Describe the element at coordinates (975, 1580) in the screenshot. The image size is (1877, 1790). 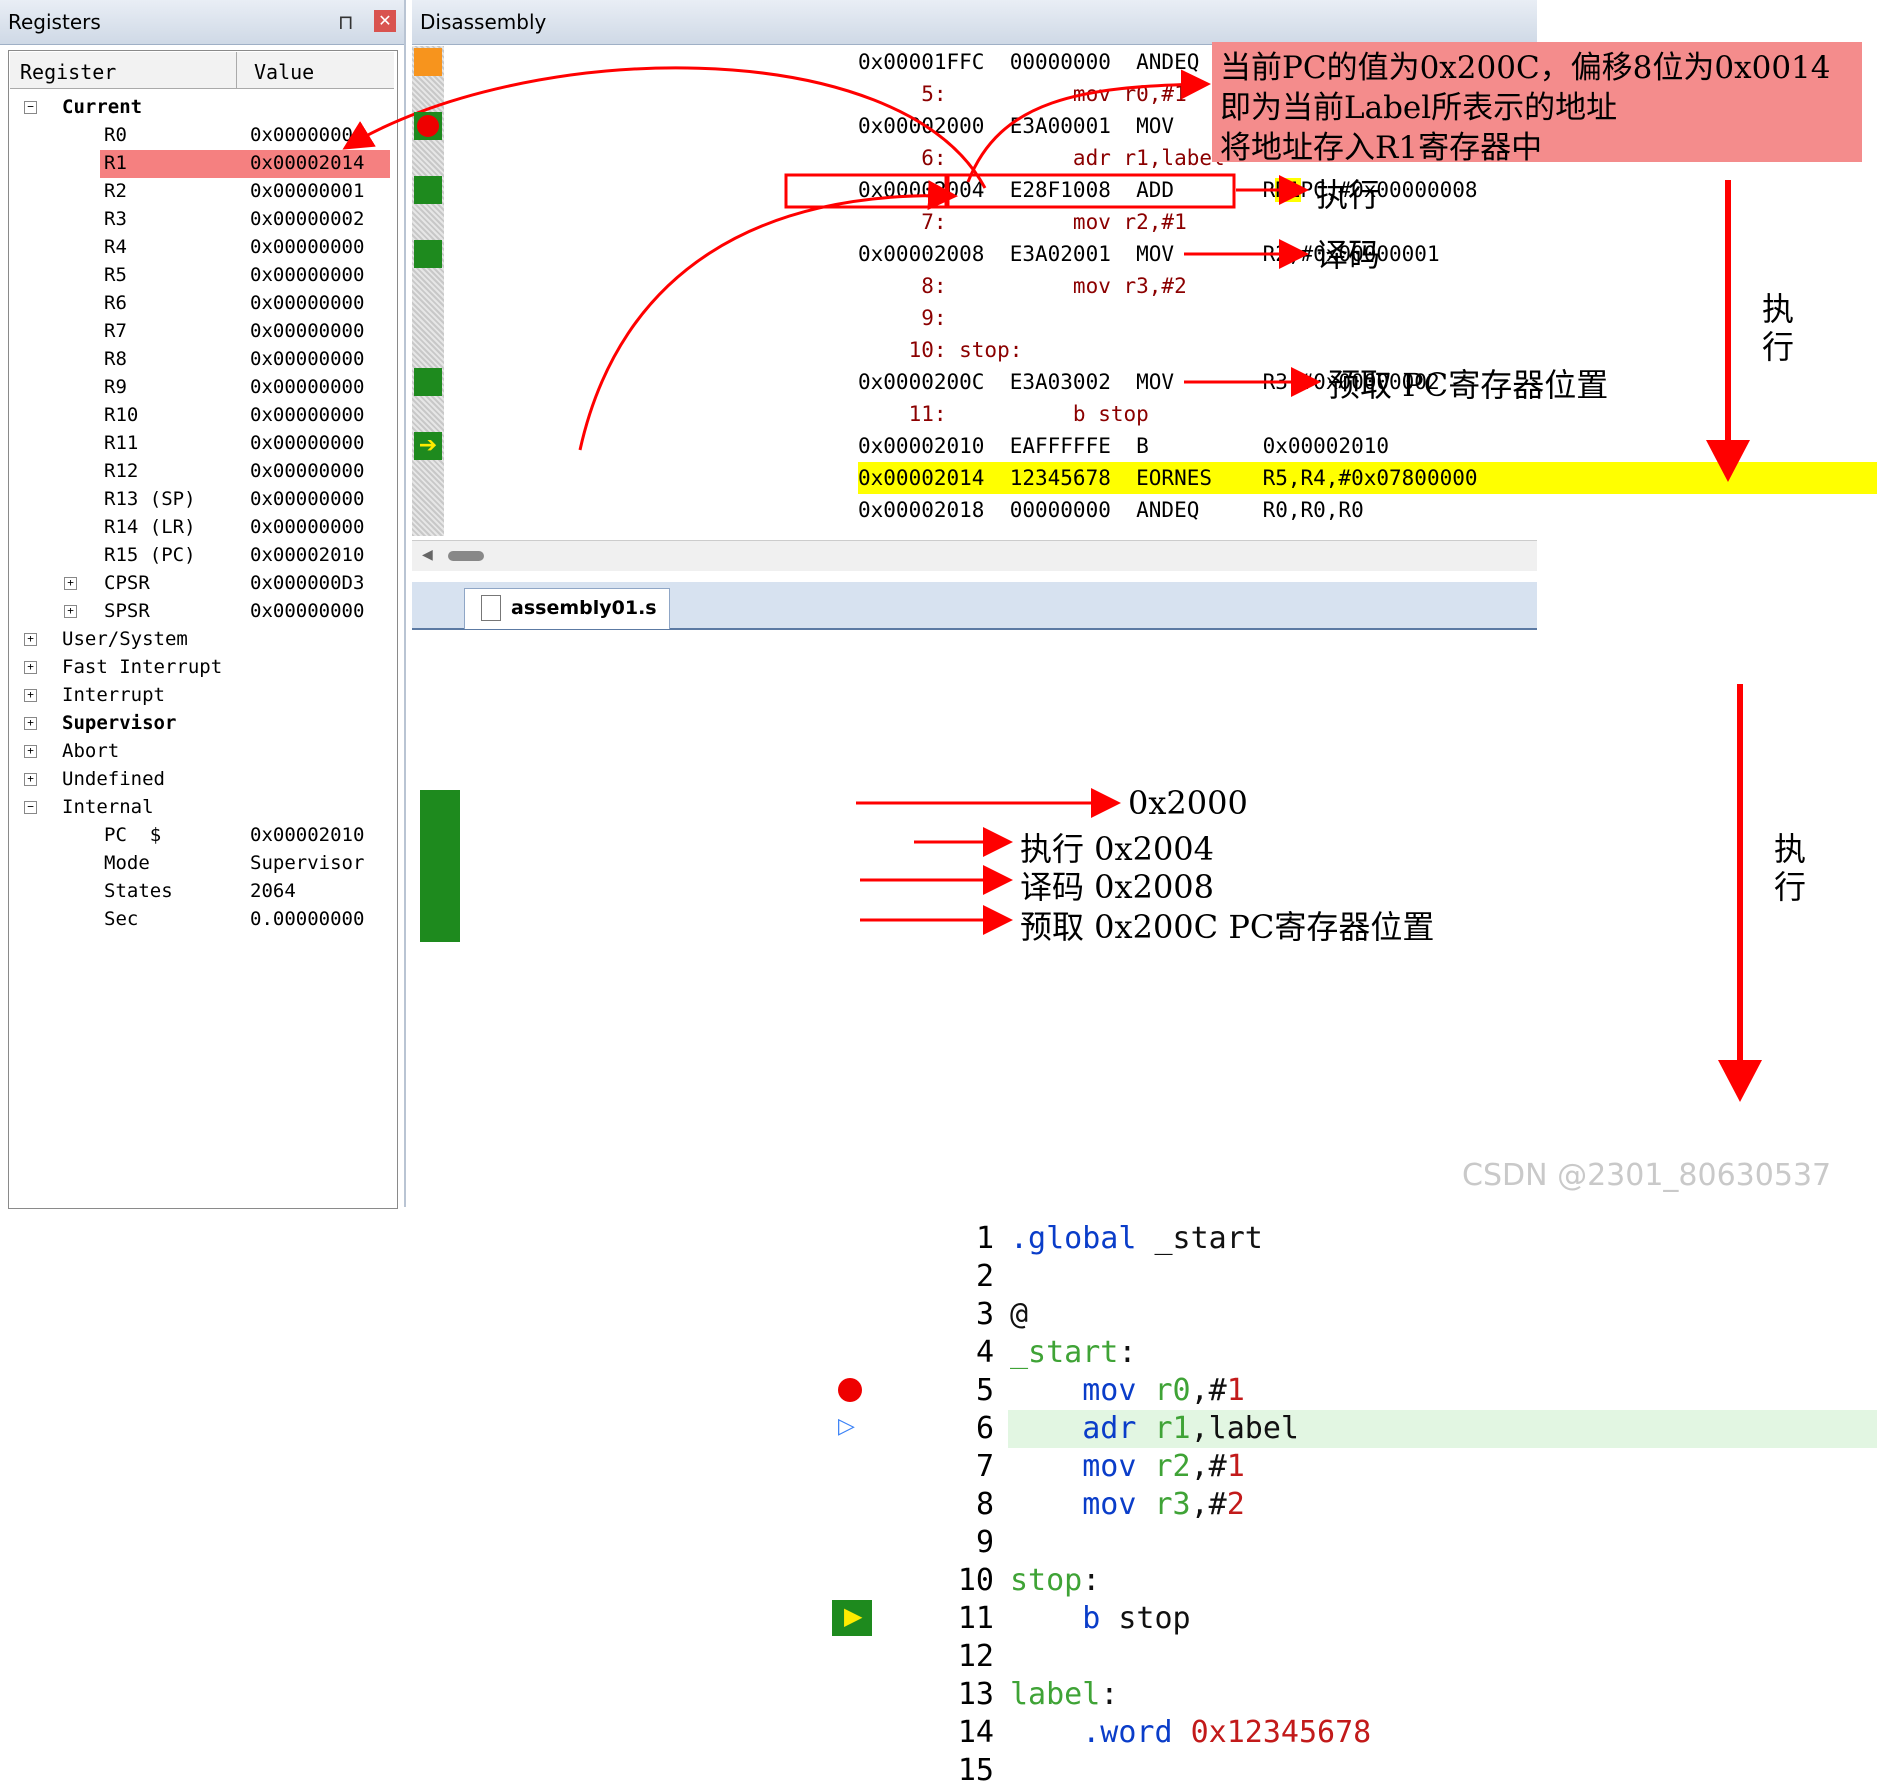
I see `line-number: 10` at that location.